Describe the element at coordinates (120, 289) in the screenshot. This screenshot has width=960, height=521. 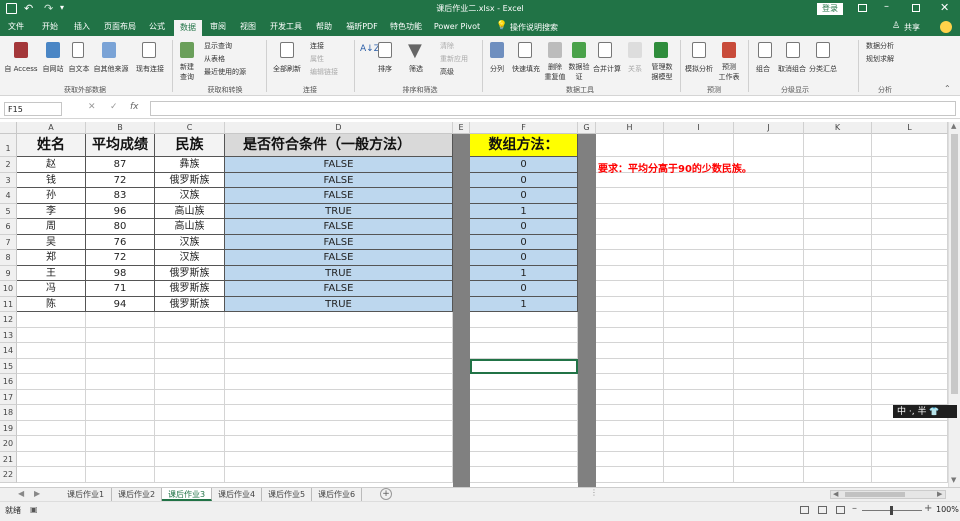
I see `cell-score: 71` at that location.